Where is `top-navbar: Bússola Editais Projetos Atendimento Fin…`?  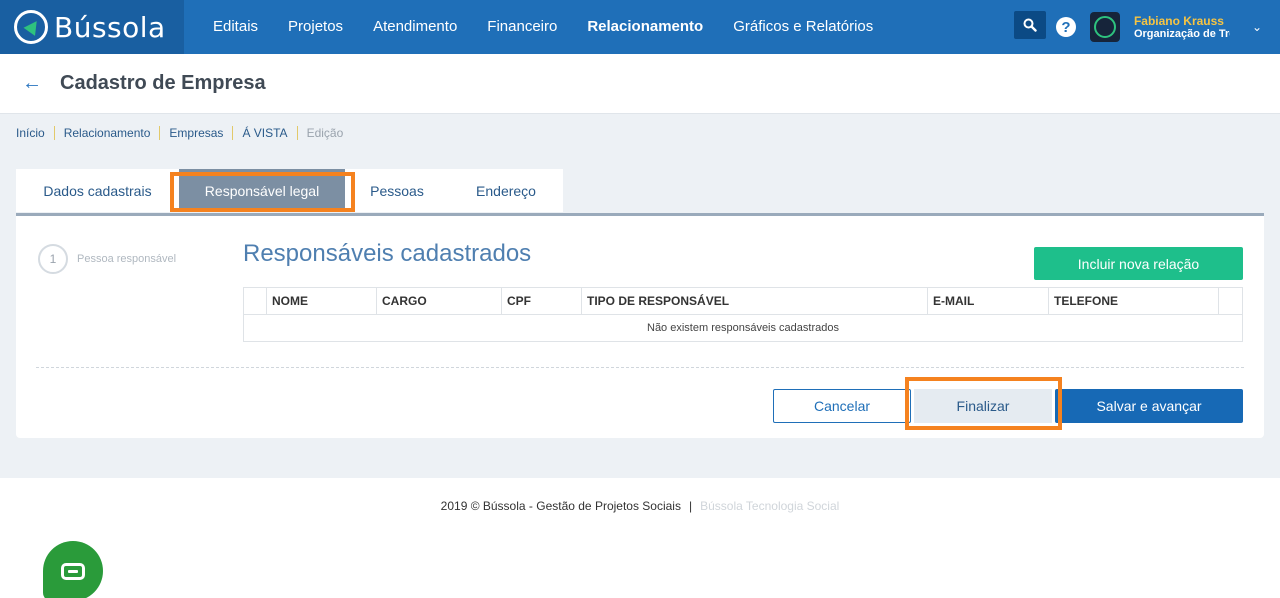 top-navbar: Bússola Editais Projetos Atendimento Fin… is located at coordinates (640, 27).